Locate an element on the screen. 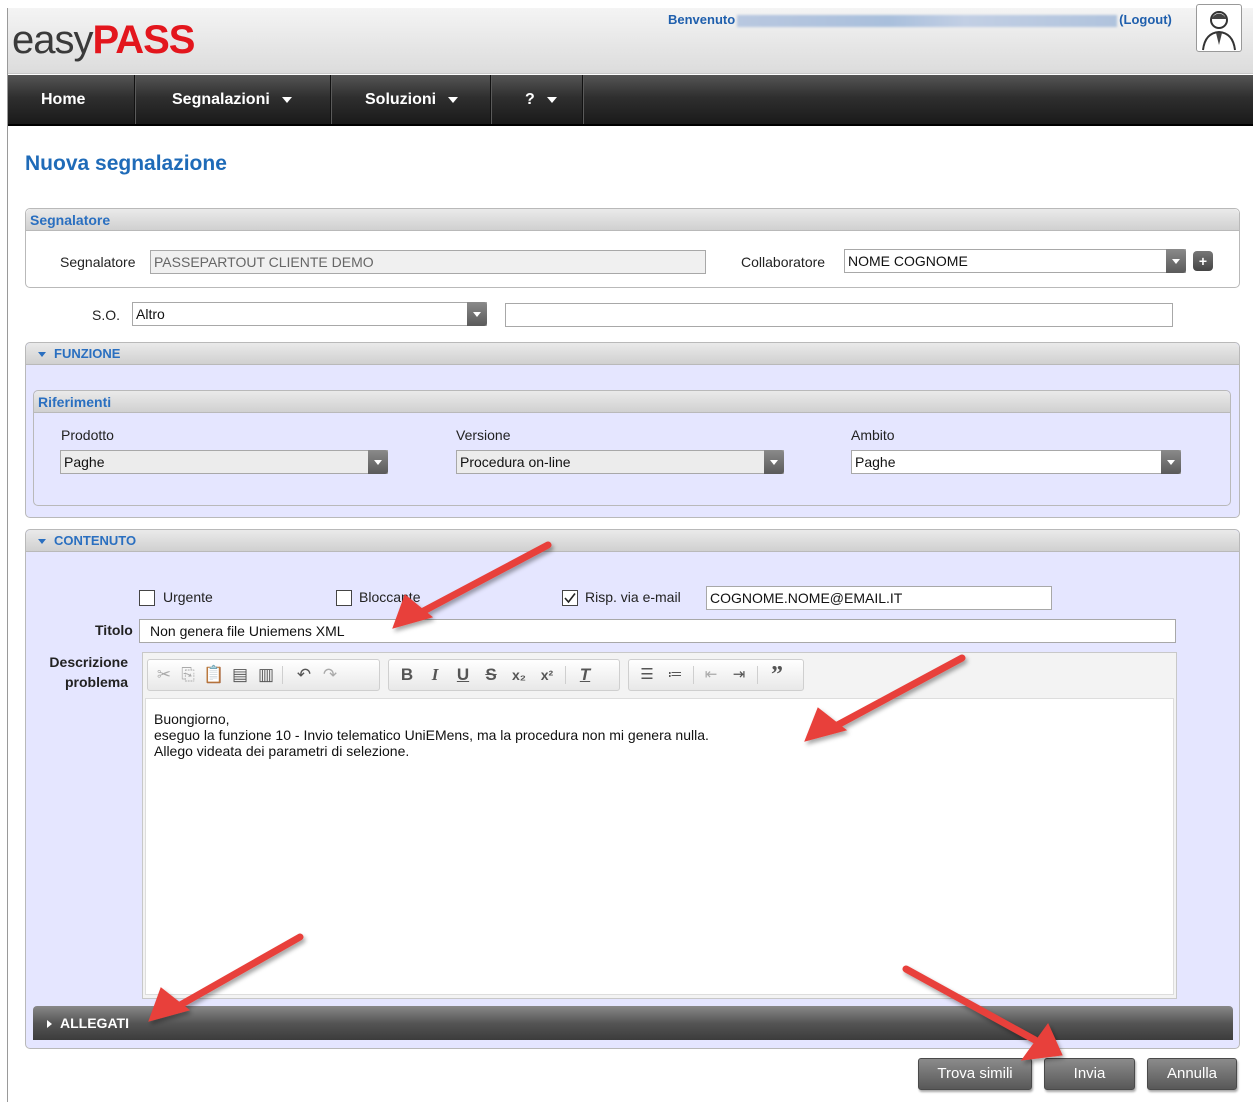 This screenshot has width=1253, height=1102. user-avatar-icon is located at coordinates (1219, 28).